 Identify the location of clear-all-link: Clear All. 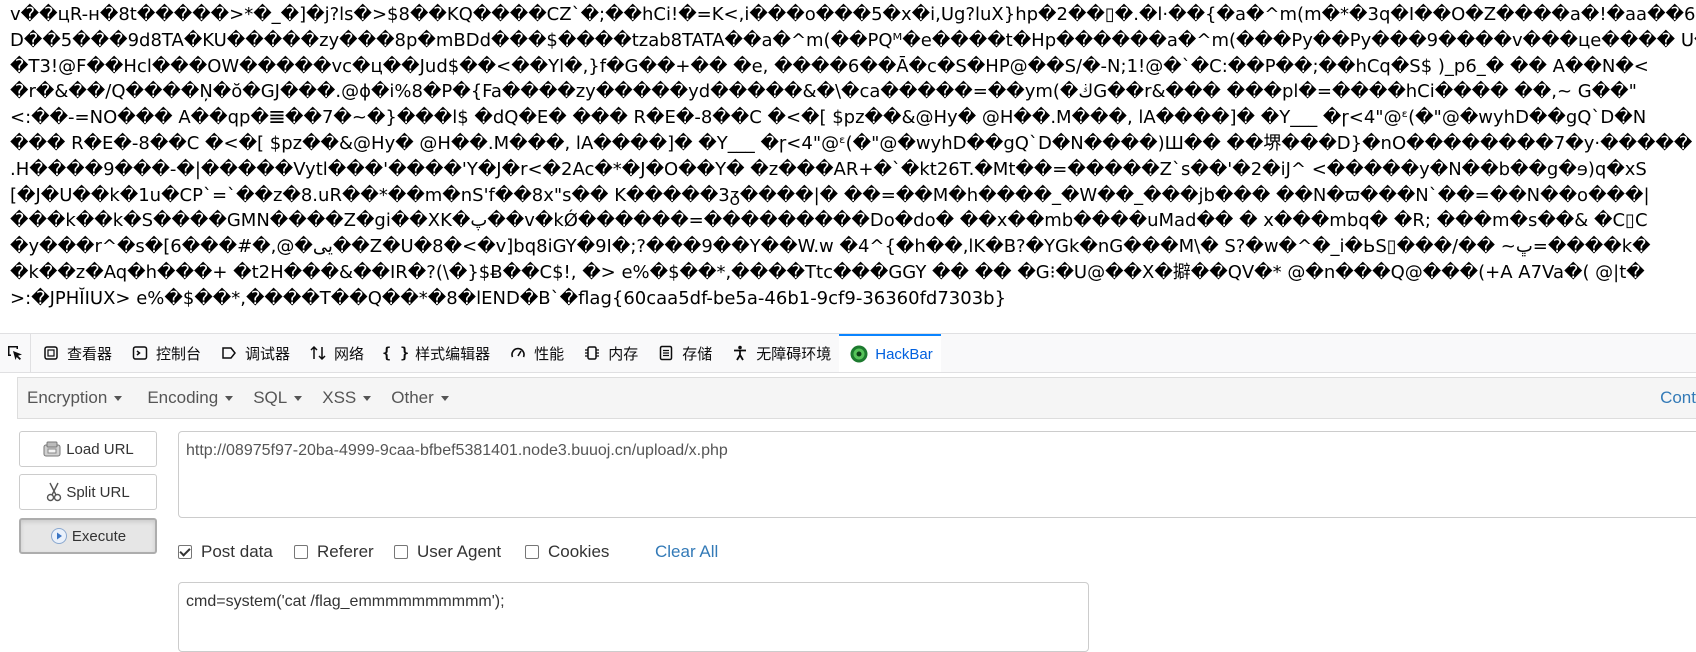
(686, 552).